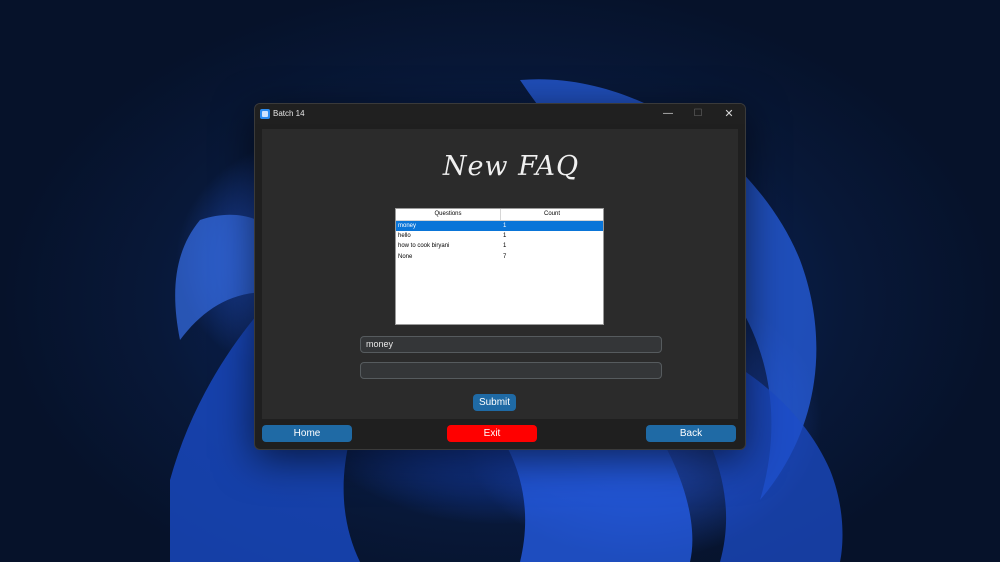 Image resolution: width=1000 pixels, height=562 pixels. Describe the element at coordinates (505, 257) in the screenshot. I see `count-cell: 7` at that location.